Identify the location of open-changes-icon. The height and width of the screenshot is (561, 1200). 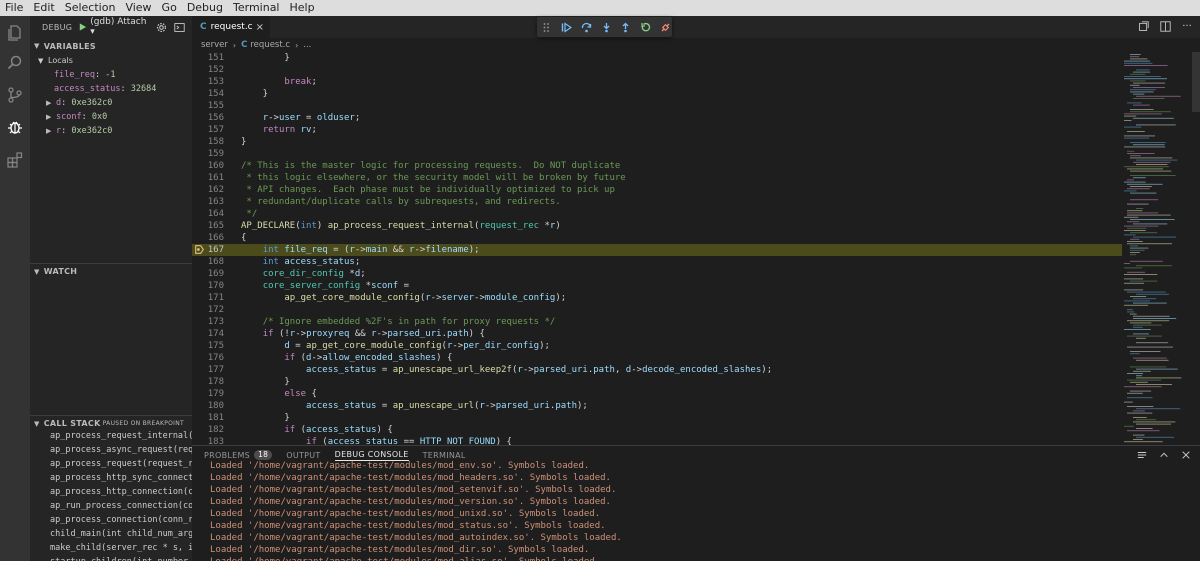
(1143, 26).